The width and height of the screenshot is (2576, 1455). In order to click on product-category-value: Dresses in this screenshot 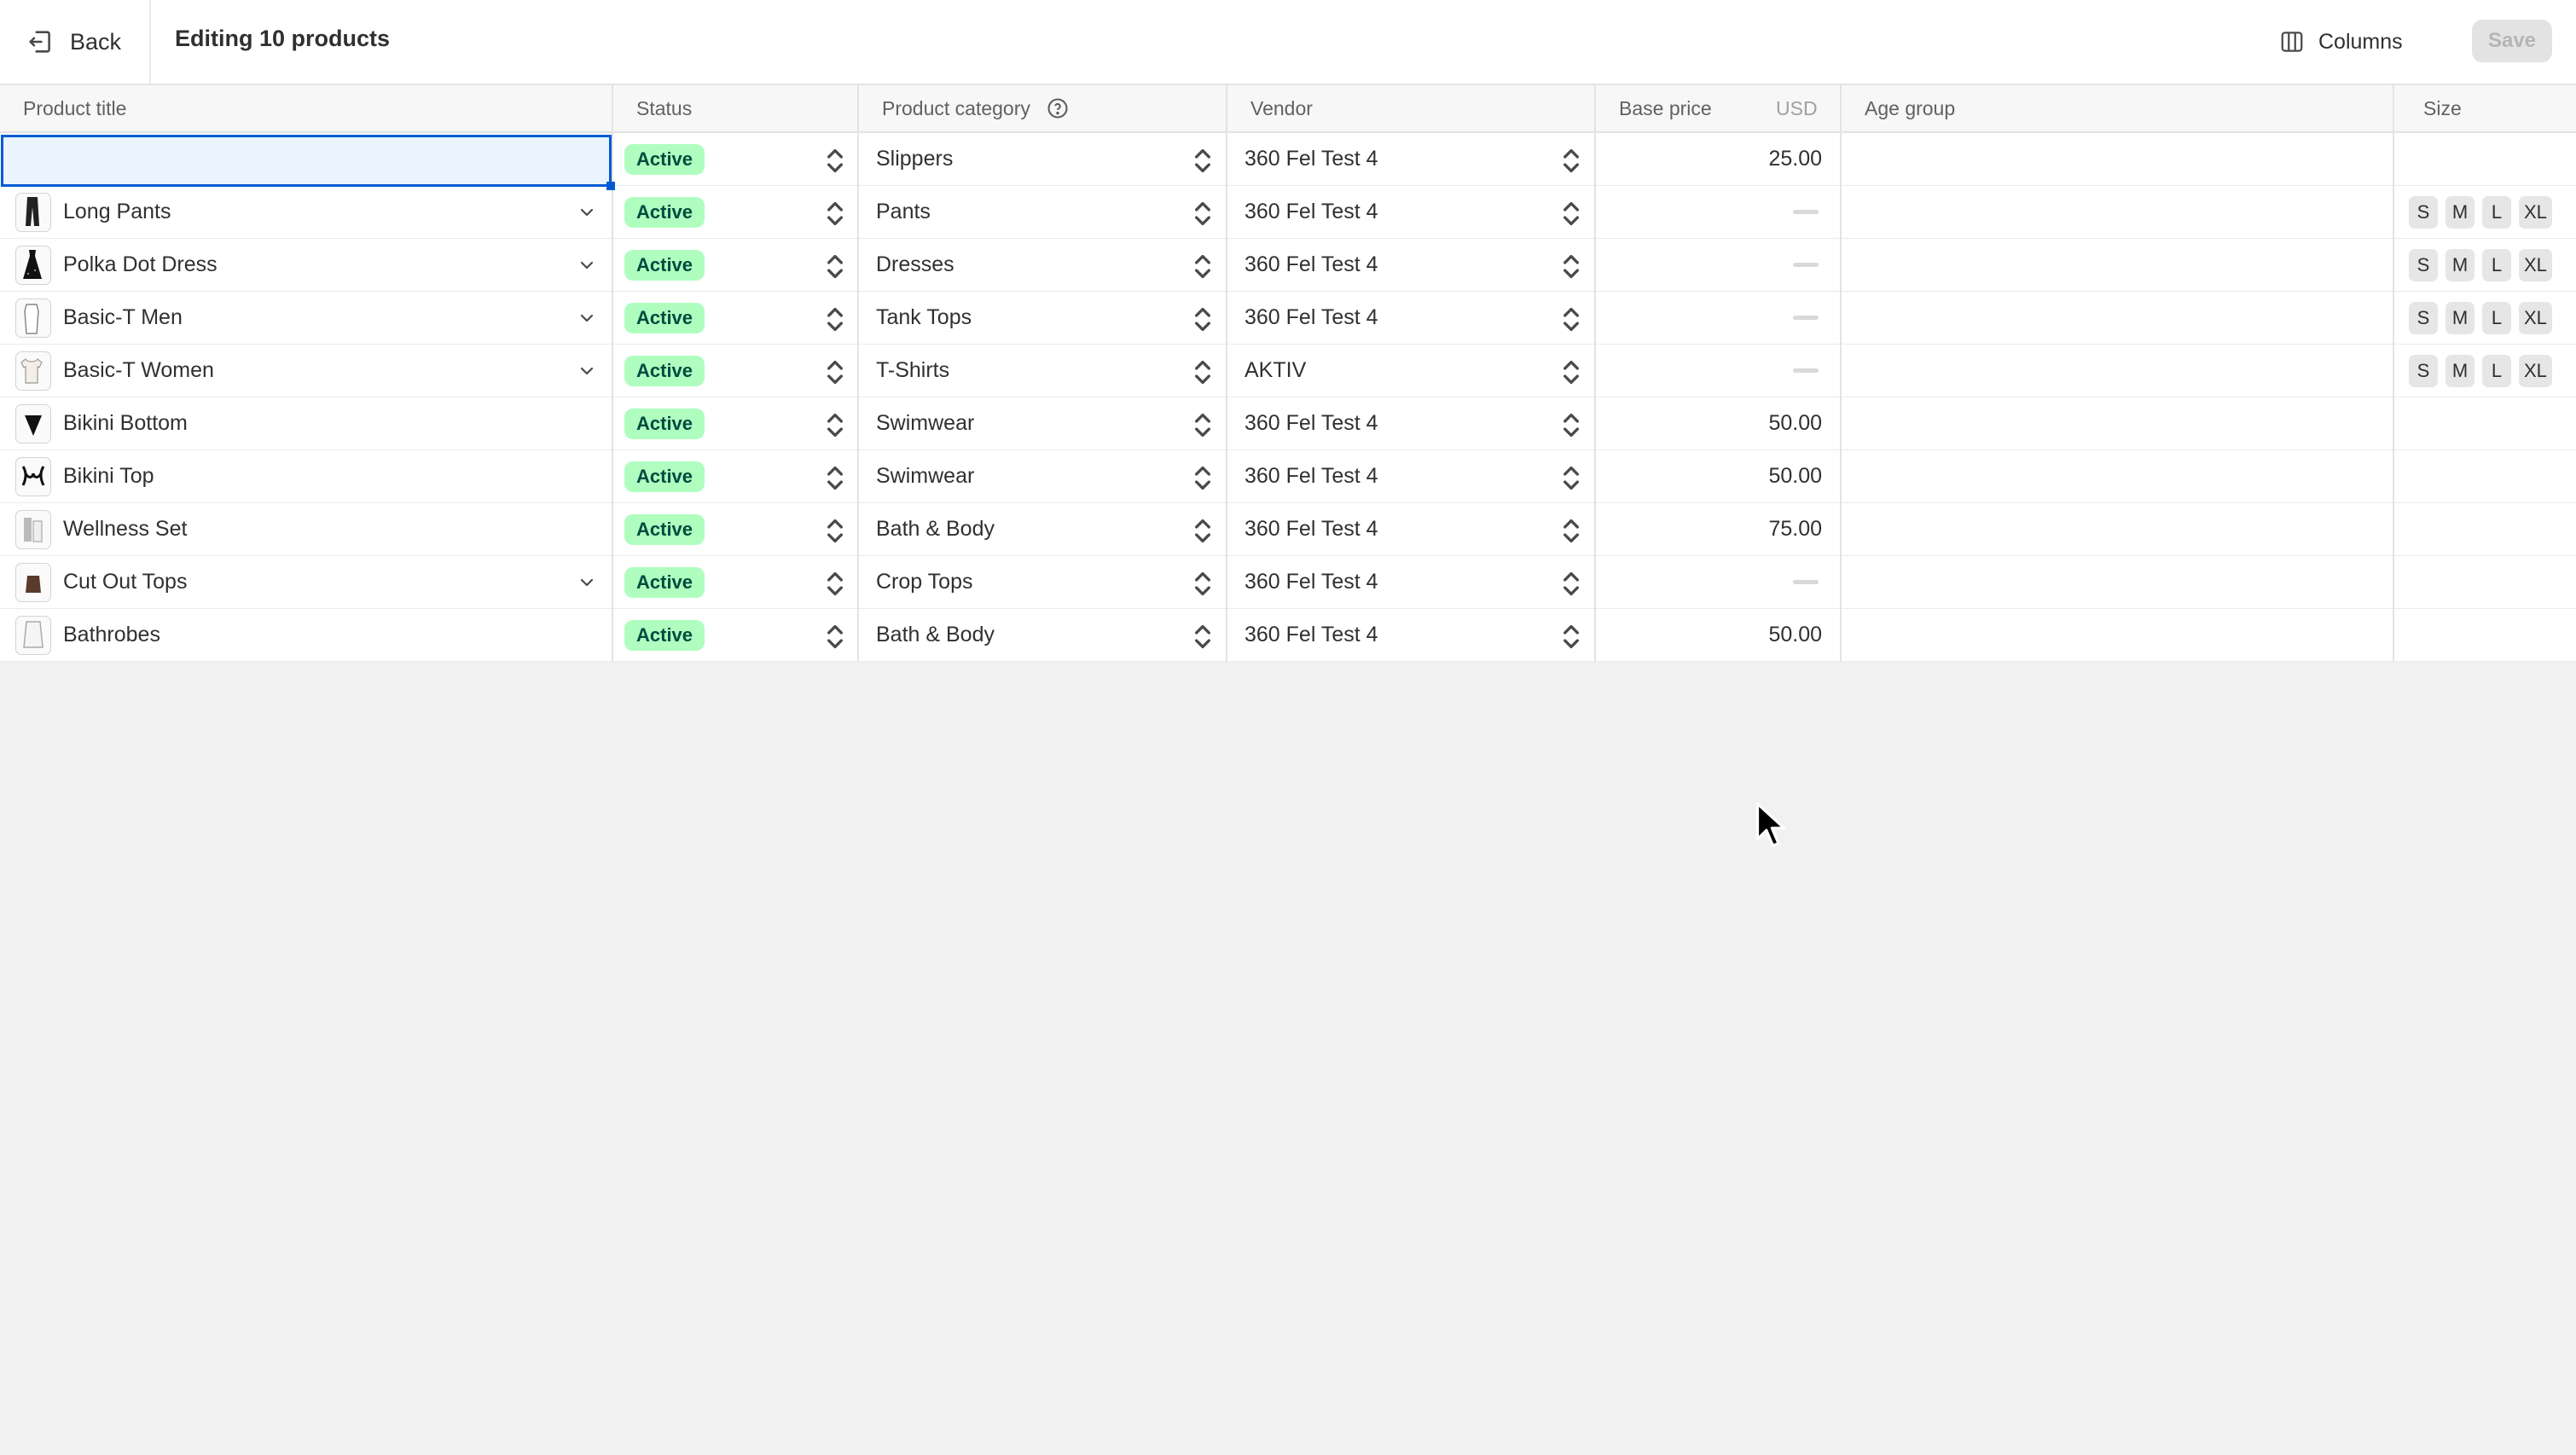, I will do `click(915, 264)`.